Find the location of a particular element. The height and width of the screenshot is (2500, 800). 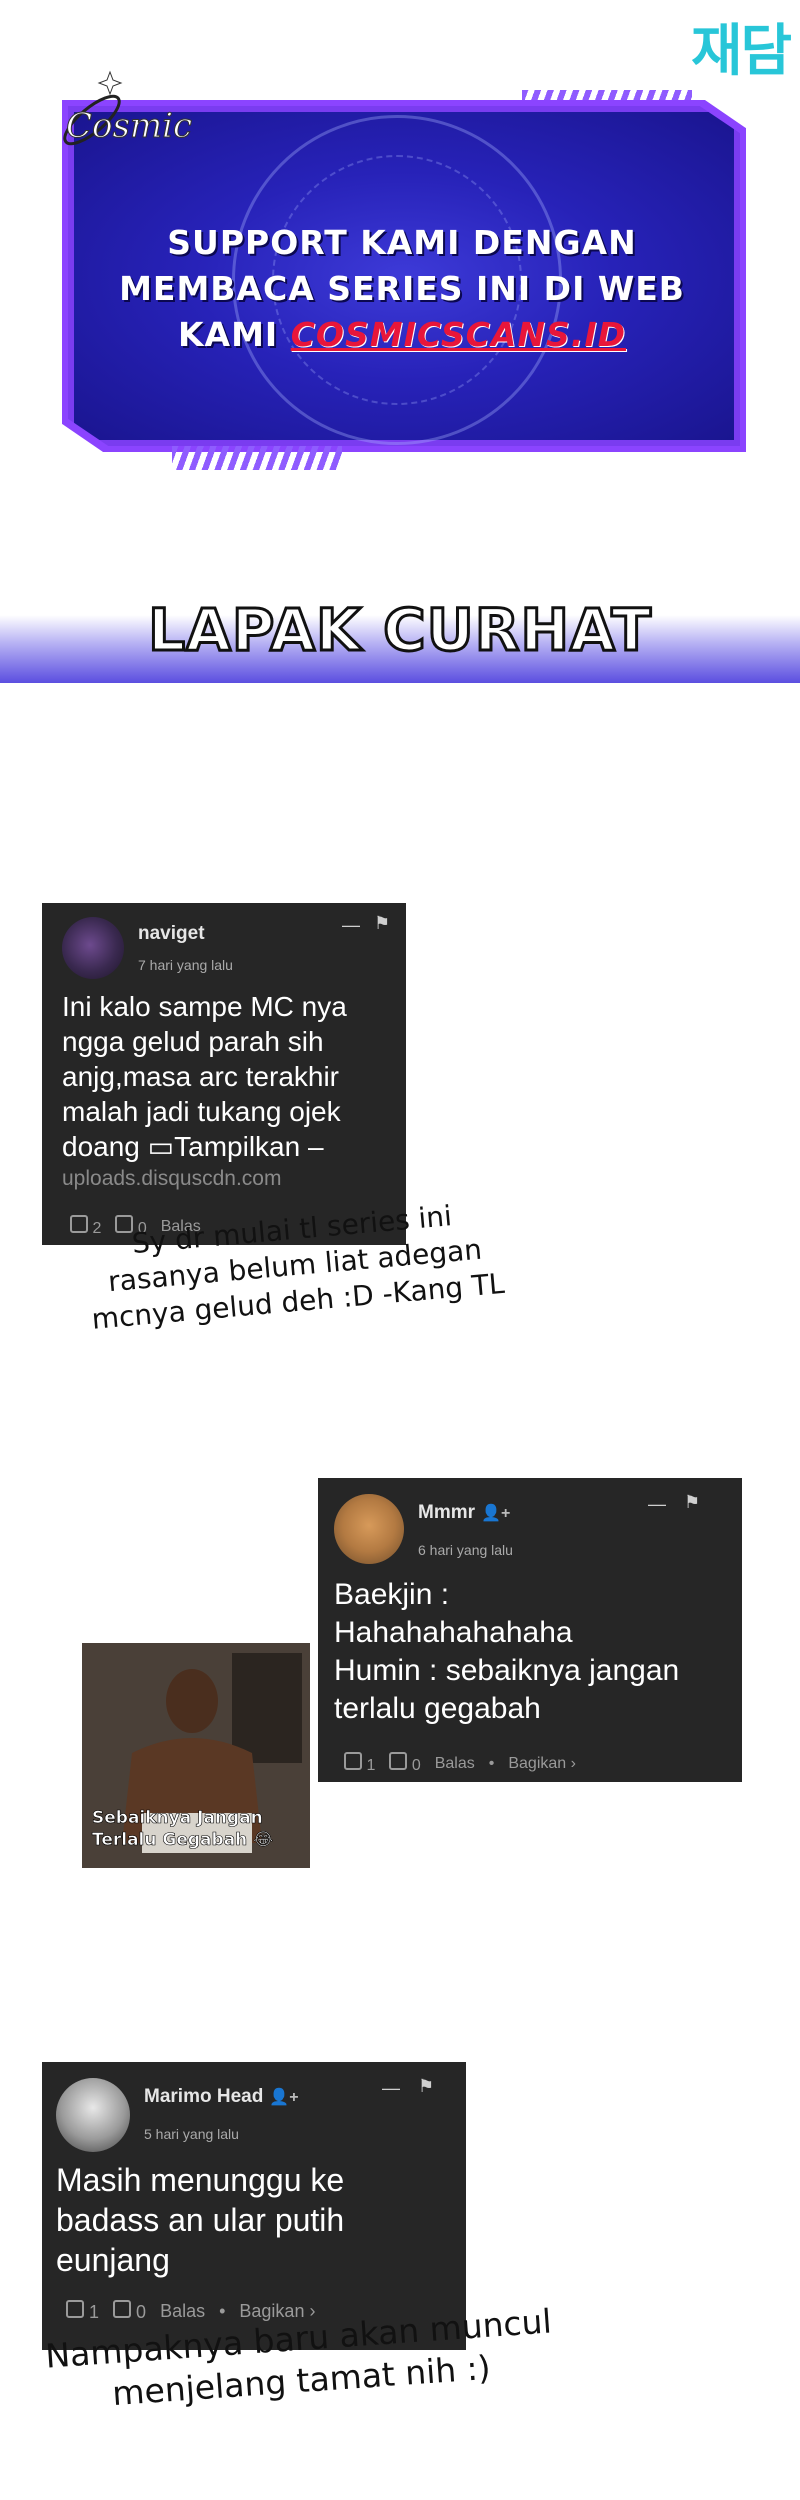

banner-line-2: MEMBACA SERIES INI DI WEB is located at coordinates (402, 288).